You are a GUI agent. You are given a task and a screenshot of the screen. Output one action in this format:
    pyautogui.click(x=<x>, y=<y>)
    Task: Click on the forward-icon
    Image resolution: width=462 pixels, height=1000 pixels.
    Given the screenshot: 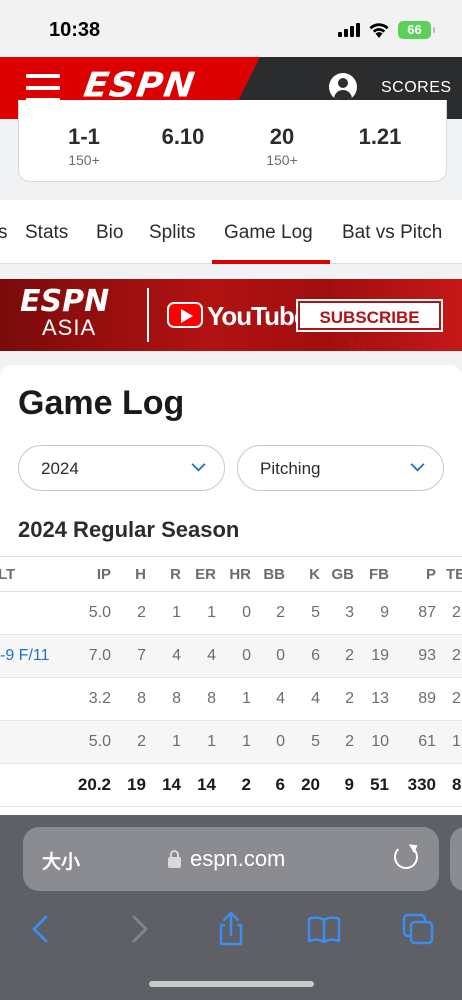 What is the action you would take?
    pyautogui.click(x=138, y=929)
    